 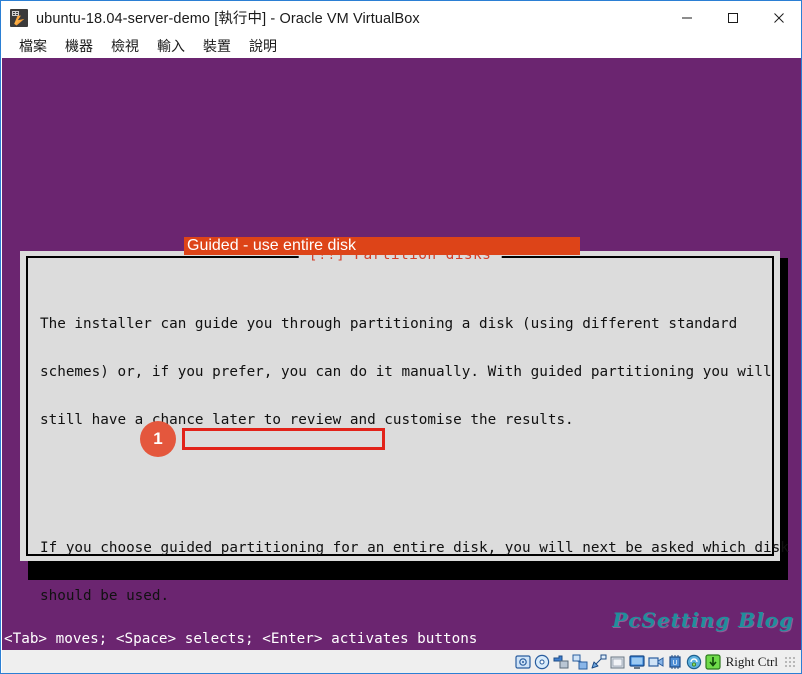 What do you see at coordinates (217, 46) in the screenshot?
I see `menu-item-devices: 裝置` at bounding box center [217, 46].